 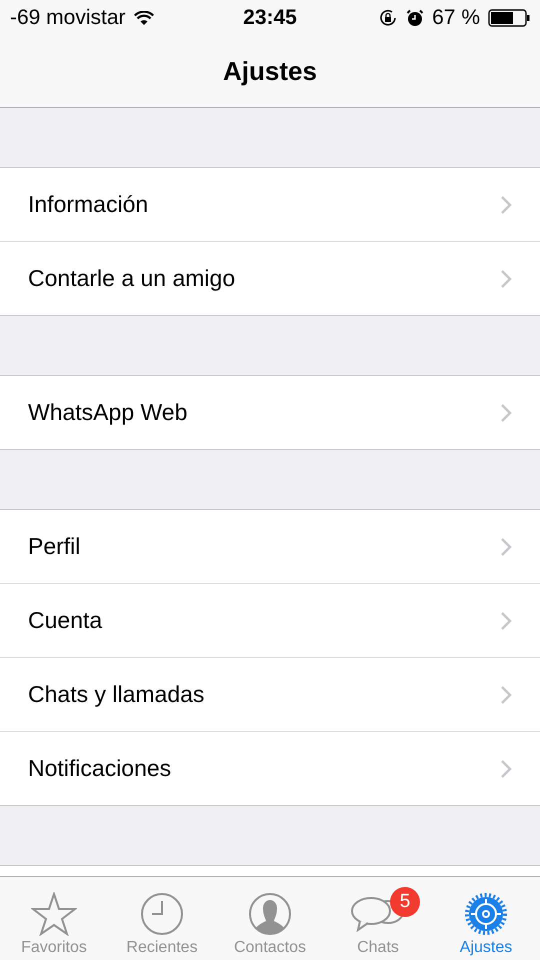 I want to click on settings-row: Chats y llamadas, so click(x=270, y=695).